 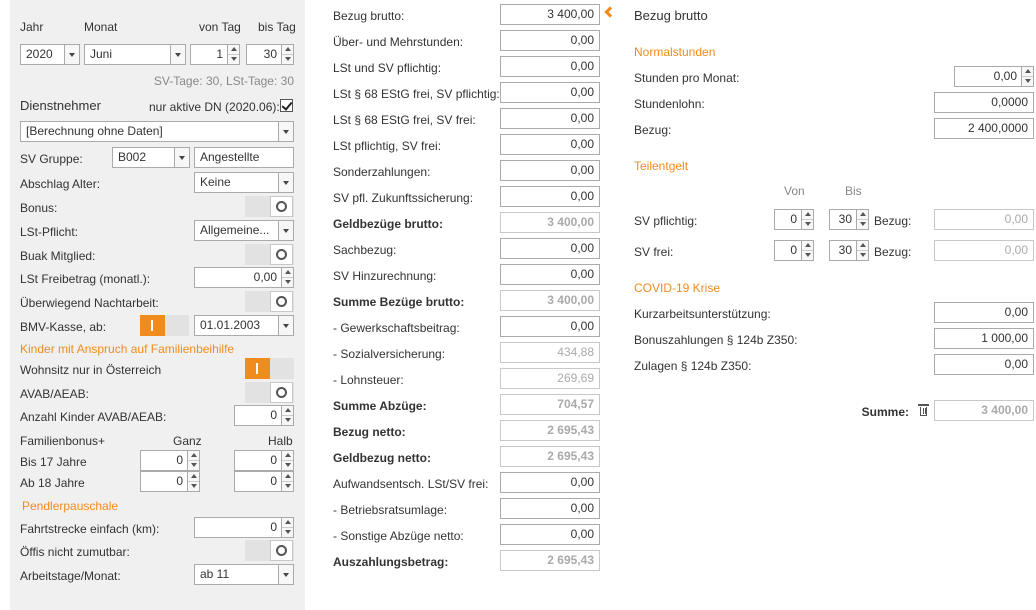 What do you see at coordinates (244, 325) in the screenshot?
I see `bmv-date-select: 01.01.2003` at bounding box center [244, 325].